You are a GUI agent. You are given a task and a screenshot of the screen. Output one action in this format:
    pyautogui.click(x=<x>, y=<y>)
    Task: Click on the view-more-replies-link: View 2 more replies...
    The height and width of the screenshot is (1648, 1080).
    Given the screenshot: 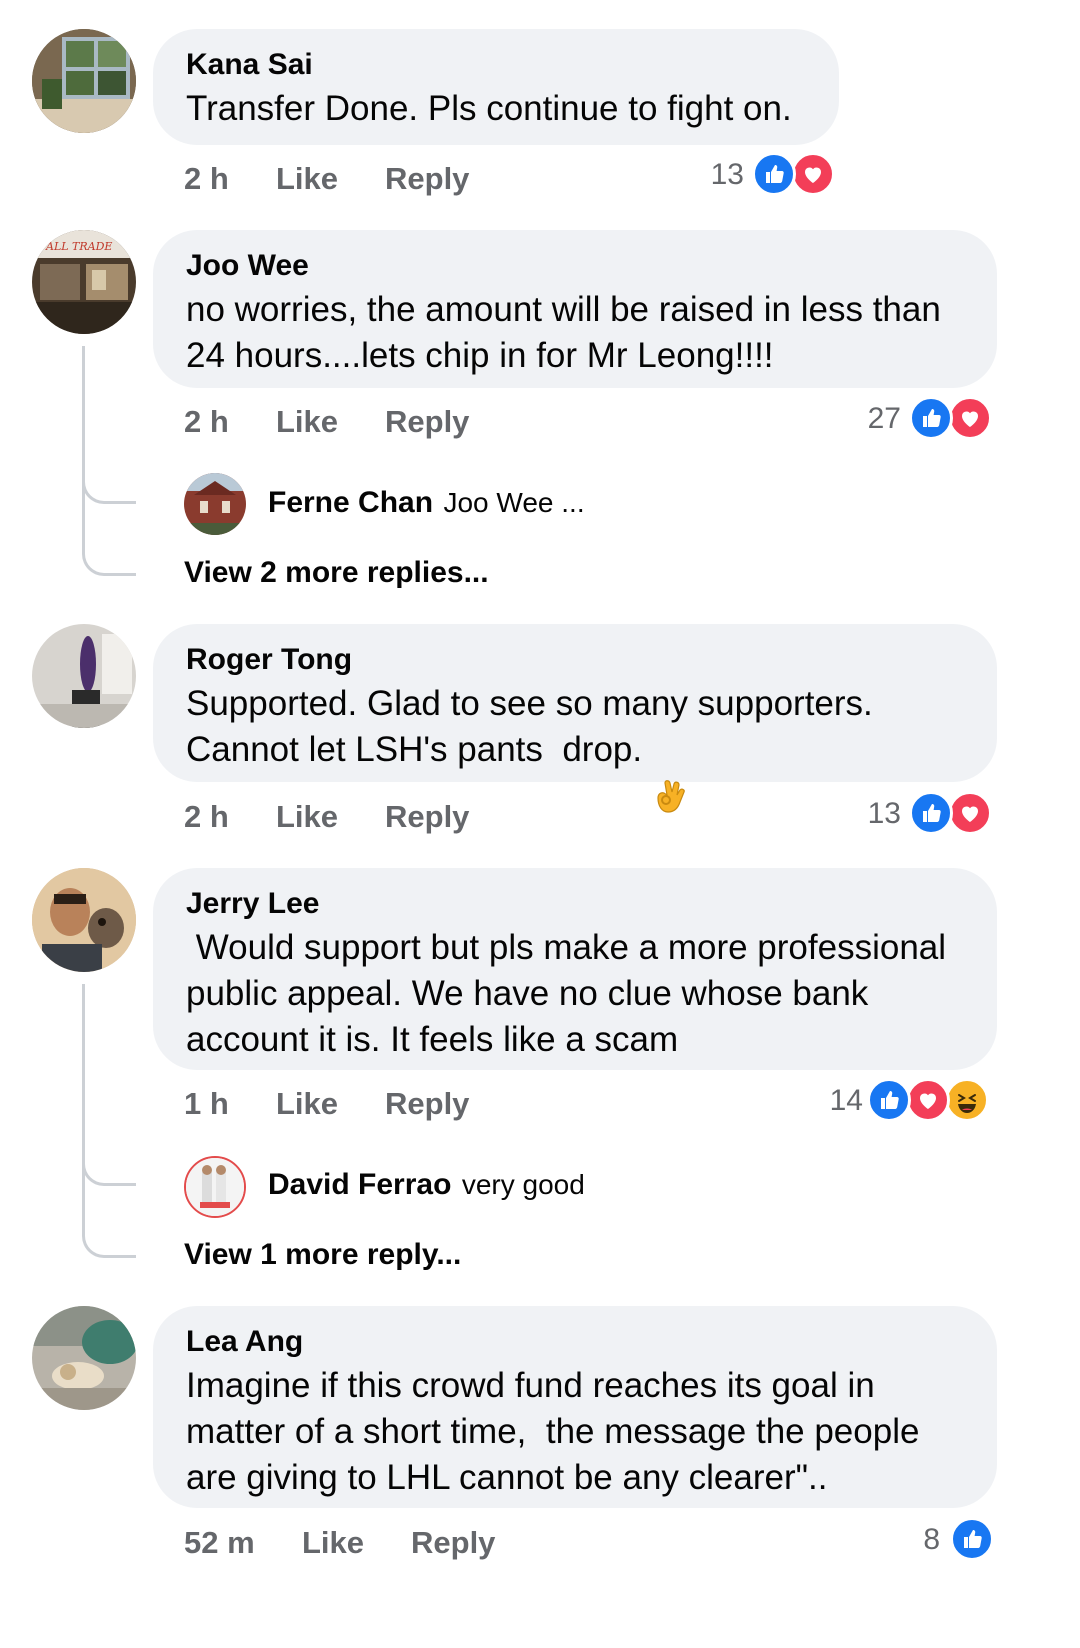 What is the action you would take?
    pyautogui.click(x=336, y=573)
    